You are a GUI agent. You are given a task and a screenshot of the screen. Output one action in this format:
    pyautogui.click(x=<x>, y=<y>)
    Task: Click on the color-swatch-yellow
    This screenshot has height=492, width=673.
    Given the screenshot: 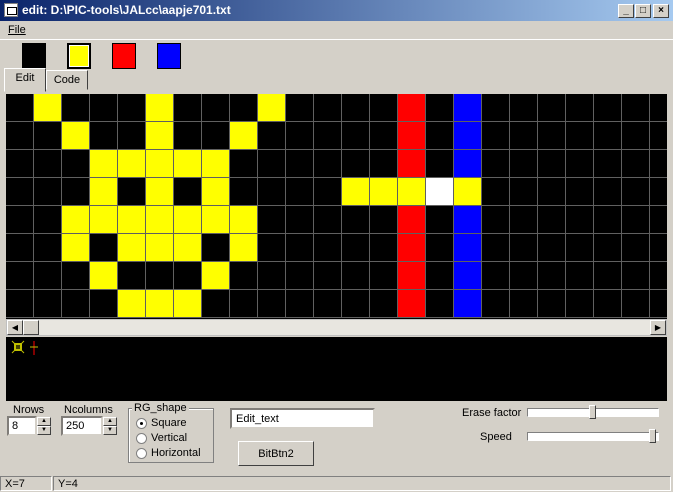 What is the action you would take?
    pyautogui.click(x=79, y=56)
    